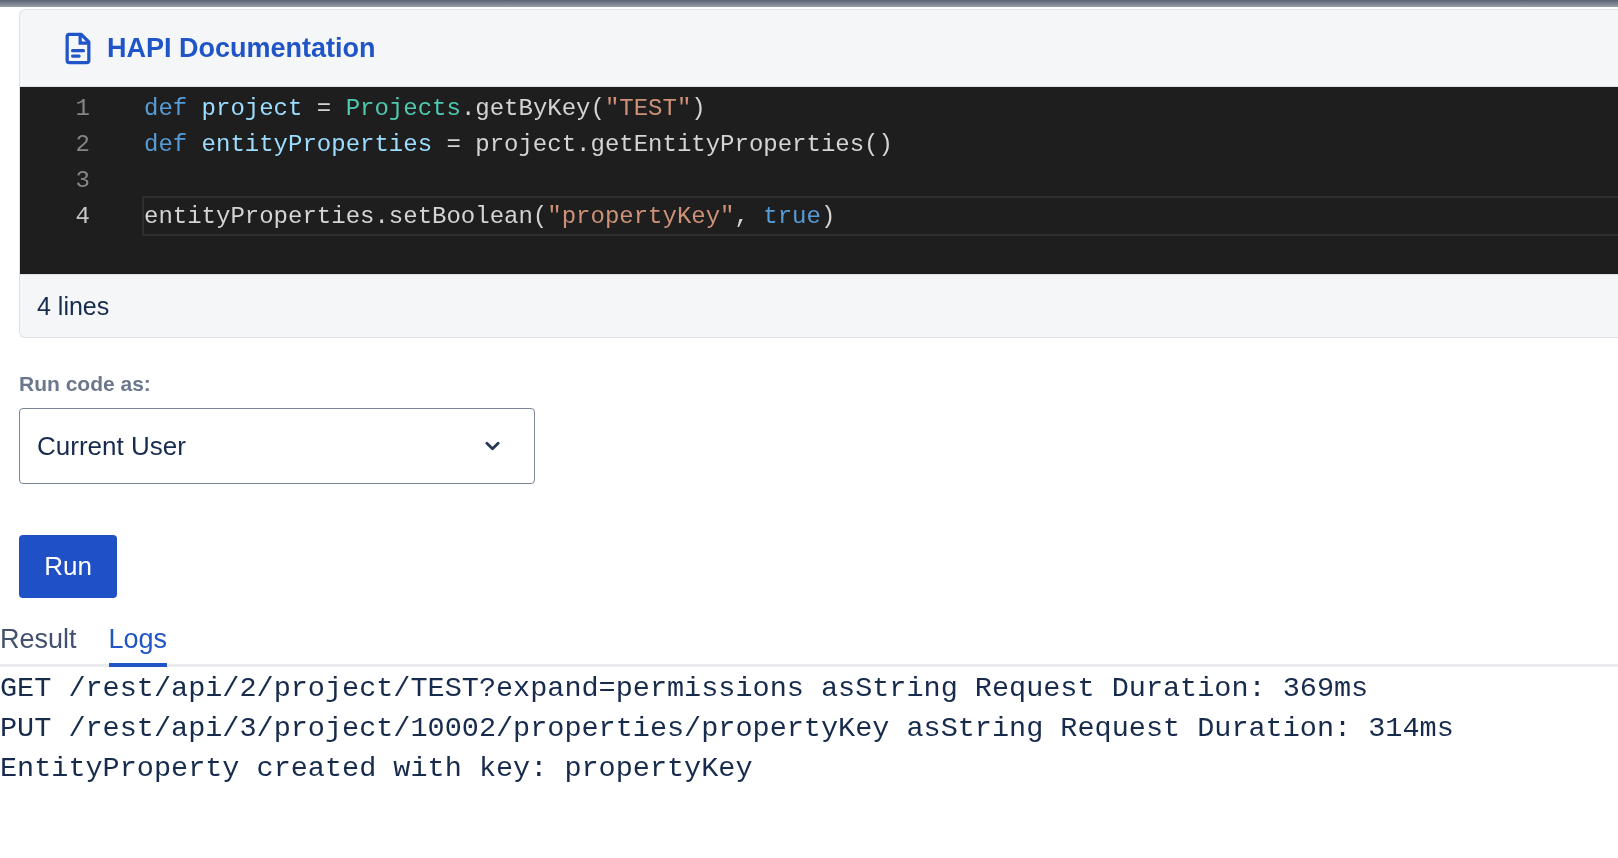  I want to click on line-count: 4 lines, so click(73, 306).